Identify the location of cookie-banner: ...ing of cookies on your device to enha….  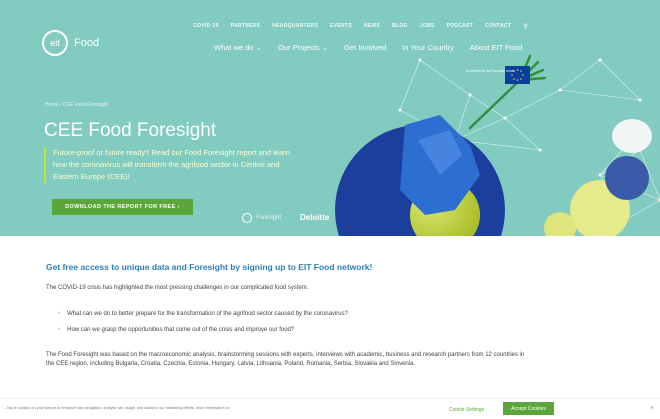
(330, 408).